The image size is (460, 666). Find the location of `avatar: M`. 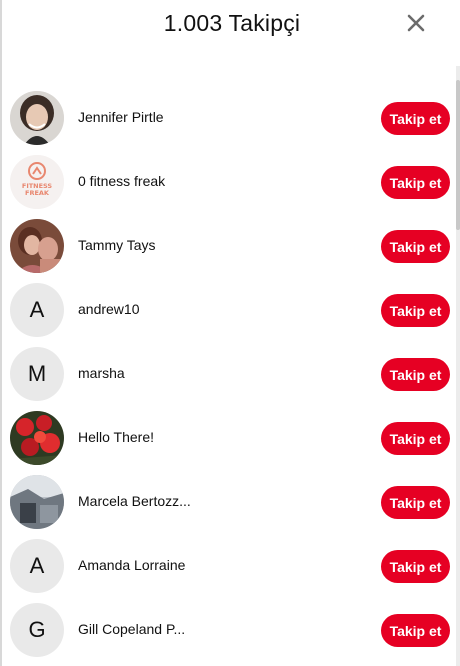

avatar: M is located at coordinates (37, 374).